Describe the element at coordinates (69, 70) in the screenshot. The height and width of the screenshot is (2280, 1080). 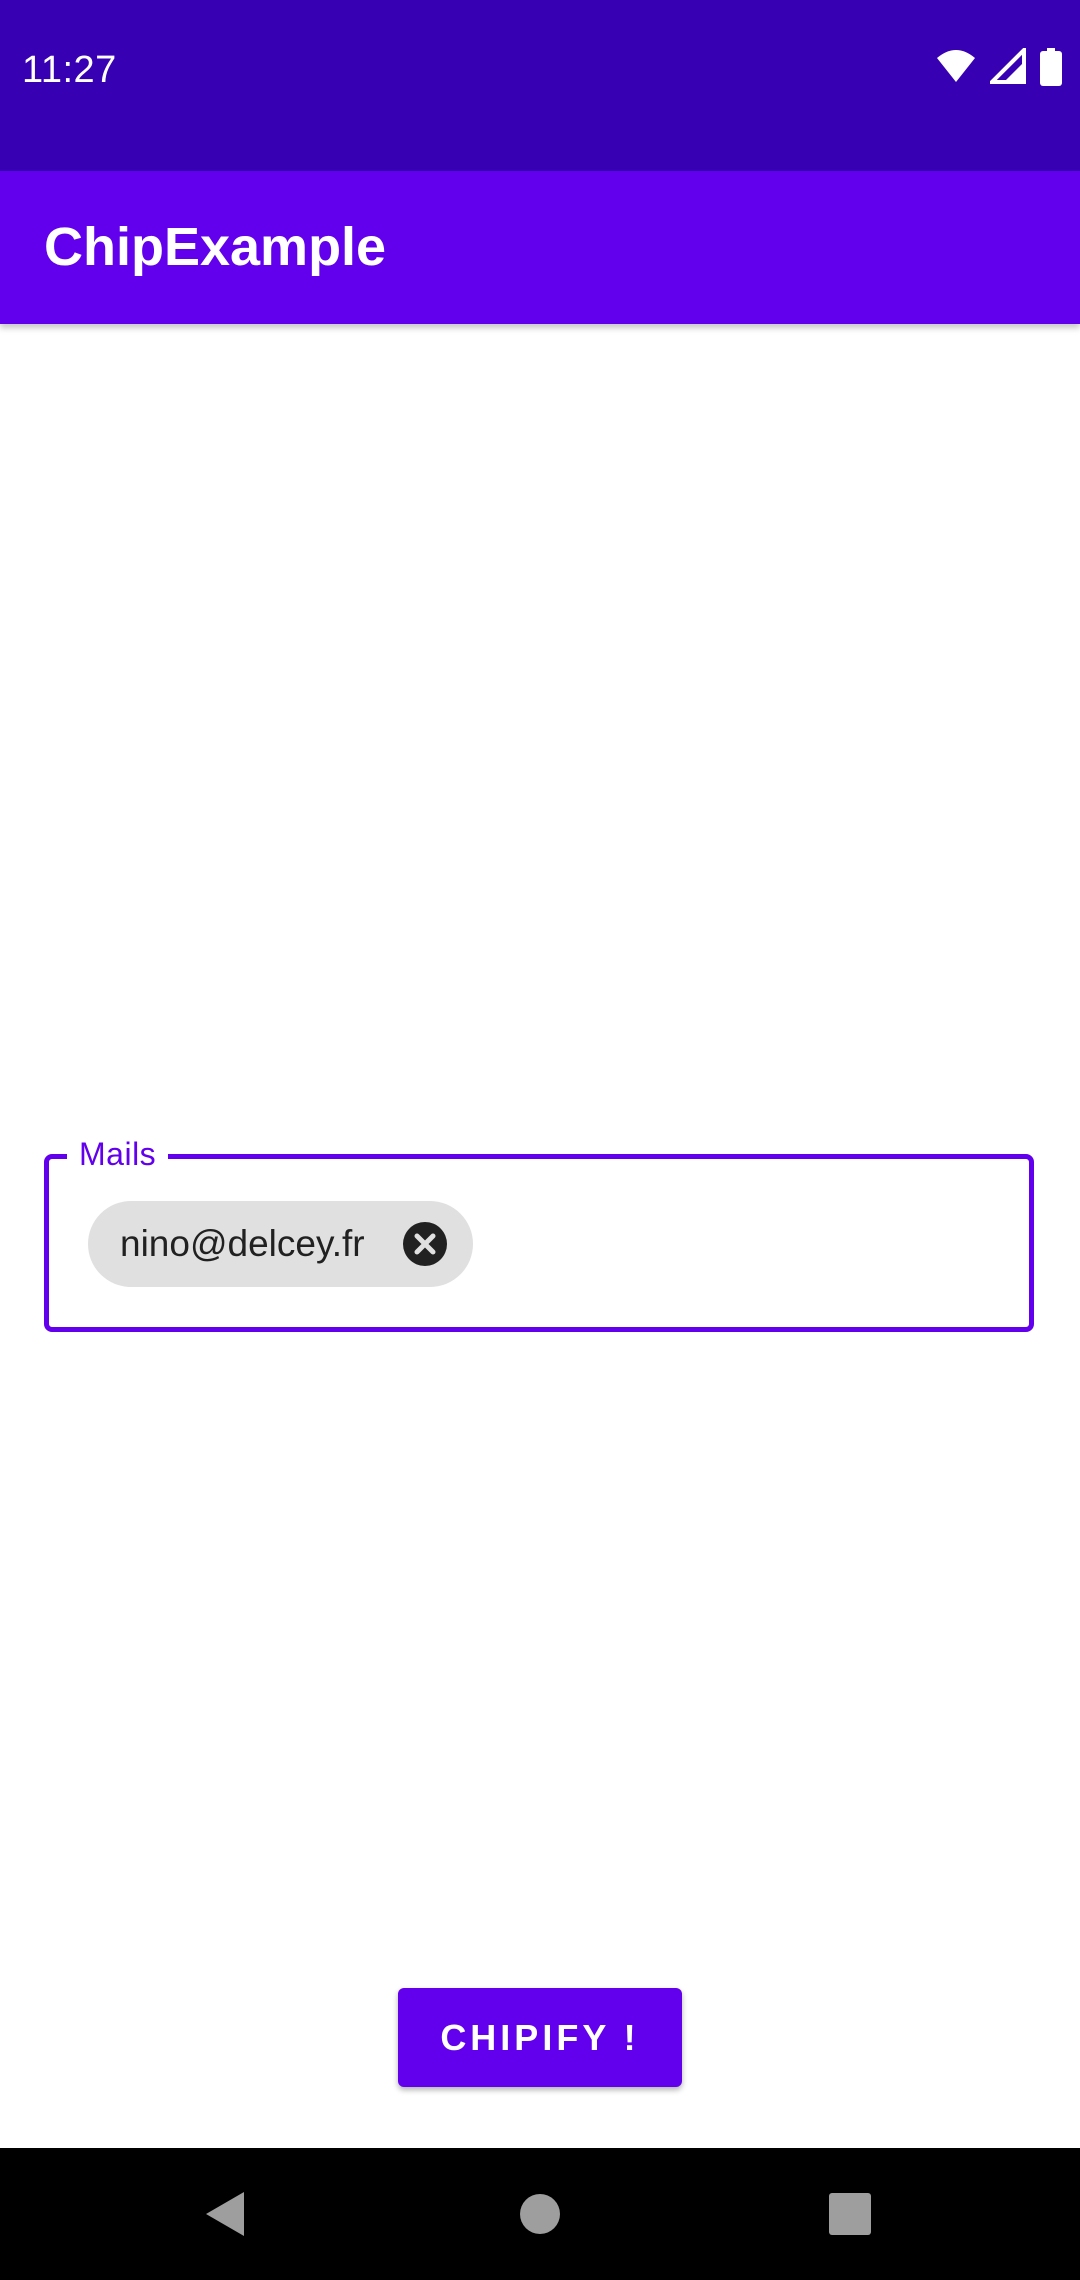
I see `status-time: 11:27` at that location.